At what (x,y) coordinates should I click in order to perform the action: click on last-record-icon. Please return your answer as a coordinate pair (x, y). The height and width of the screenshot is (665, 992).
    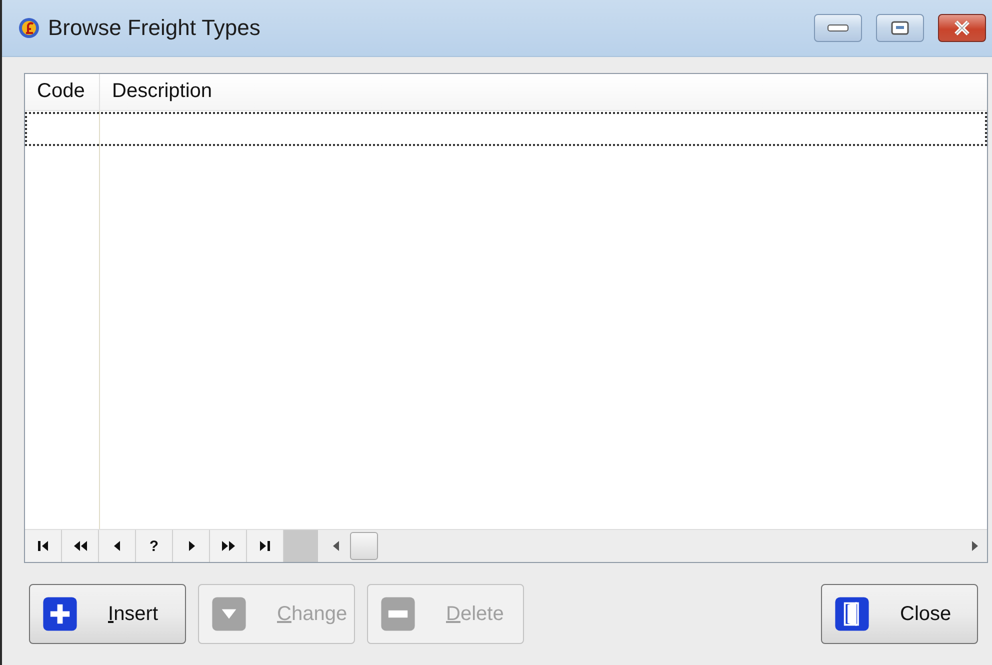
    Looking at the image, I should click on (265, 546).